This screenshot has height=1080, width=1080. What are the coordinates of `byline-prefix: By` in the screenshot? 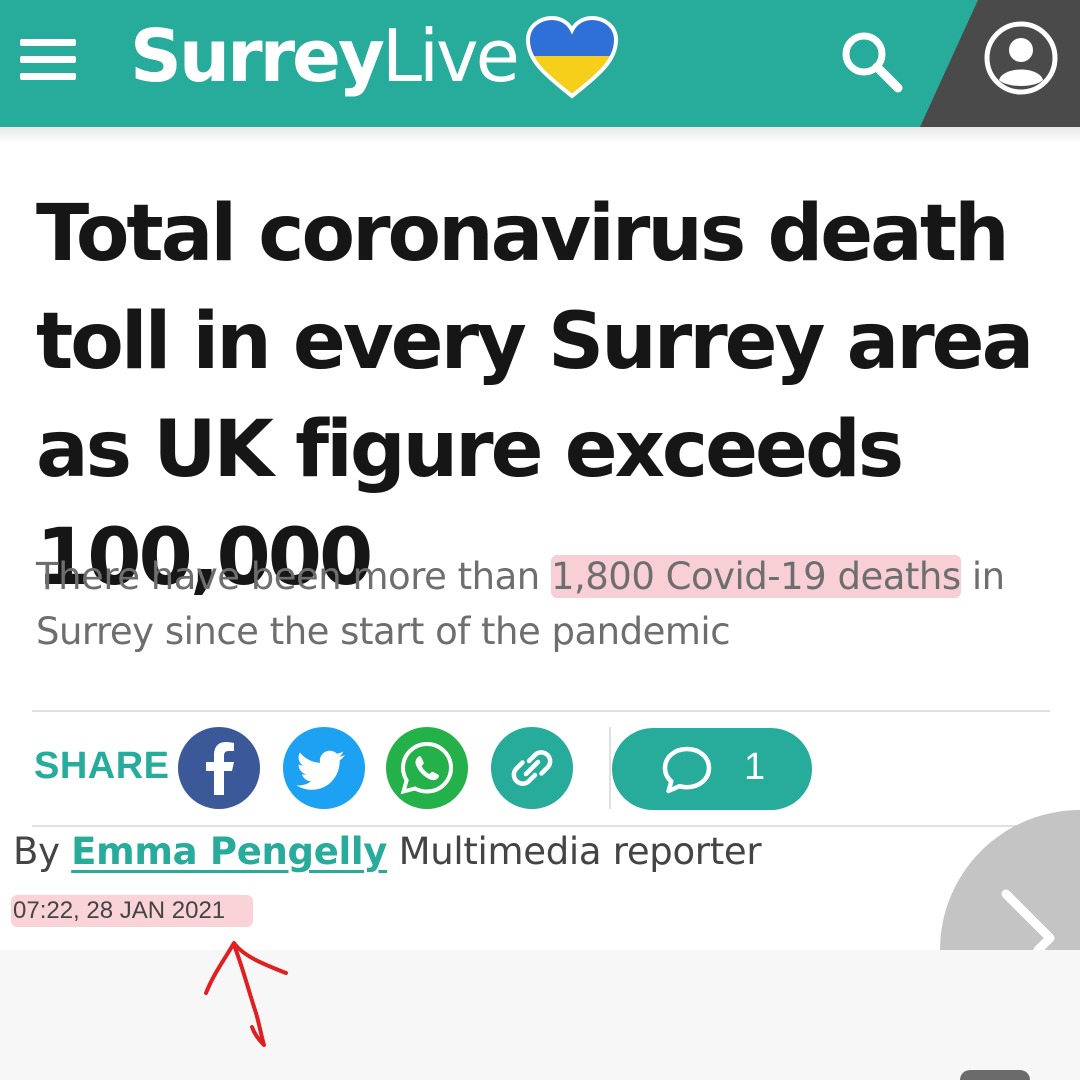 It's located at (42, 851).